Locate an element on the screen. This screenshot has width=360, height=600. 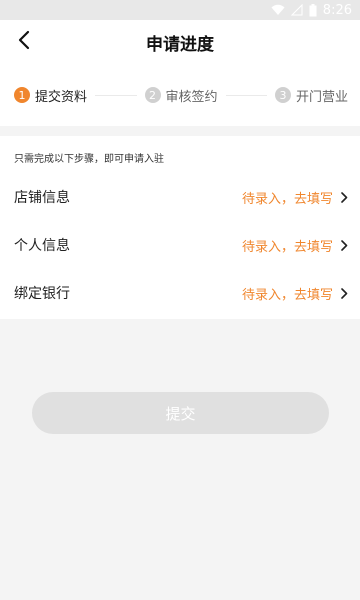
step-label: 开门营业 is located at coordinates (322, 97).